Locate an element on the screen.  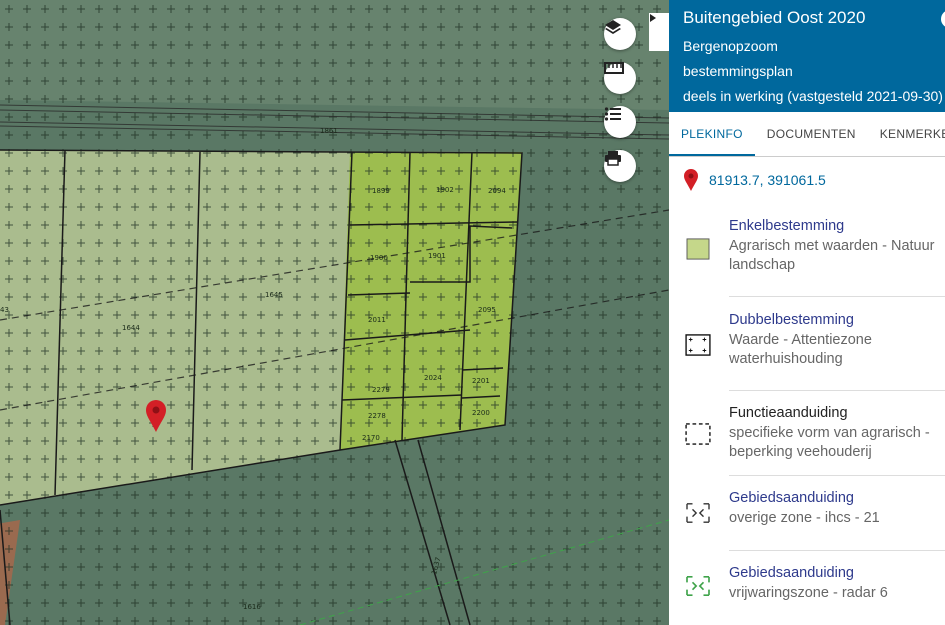
coordinates-value: 81913.7, 391061.5 is located at coordinates (767, 180).